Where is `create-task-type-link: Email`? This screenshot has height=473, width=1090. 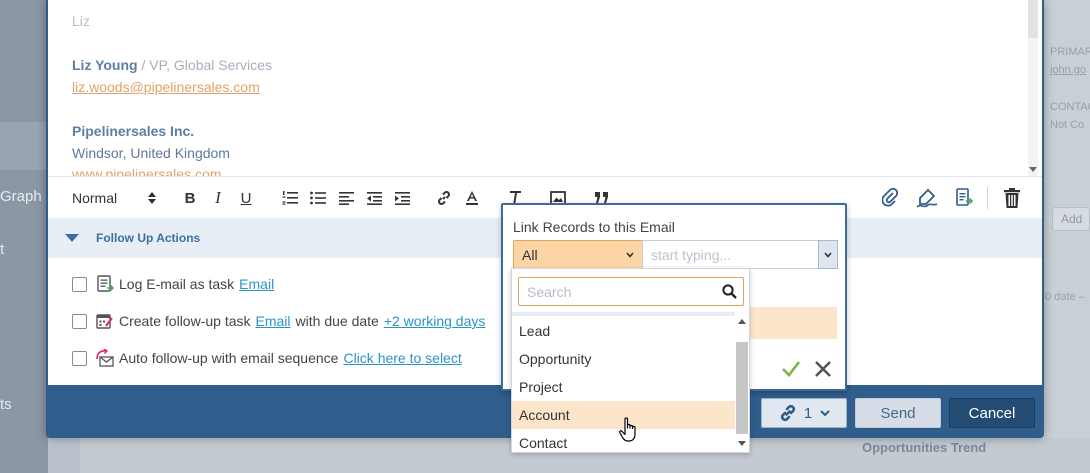
create-task-type-link: Email is located at coordinates (273, 321).